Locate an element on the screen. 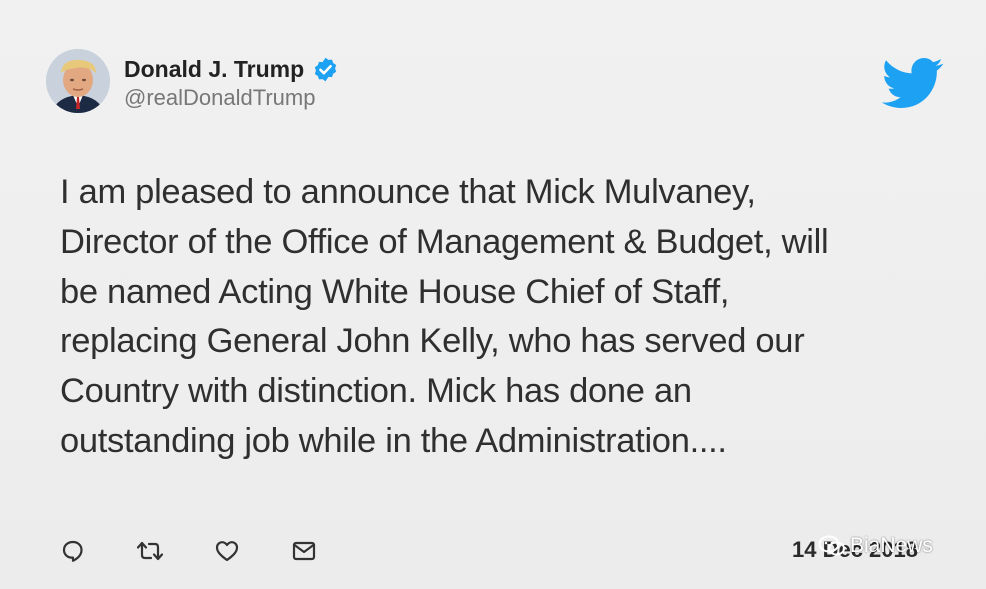 The width and height of the screenshot is (986, 589). display-name: Donald J. Trump is located at coordinates (214, 69).